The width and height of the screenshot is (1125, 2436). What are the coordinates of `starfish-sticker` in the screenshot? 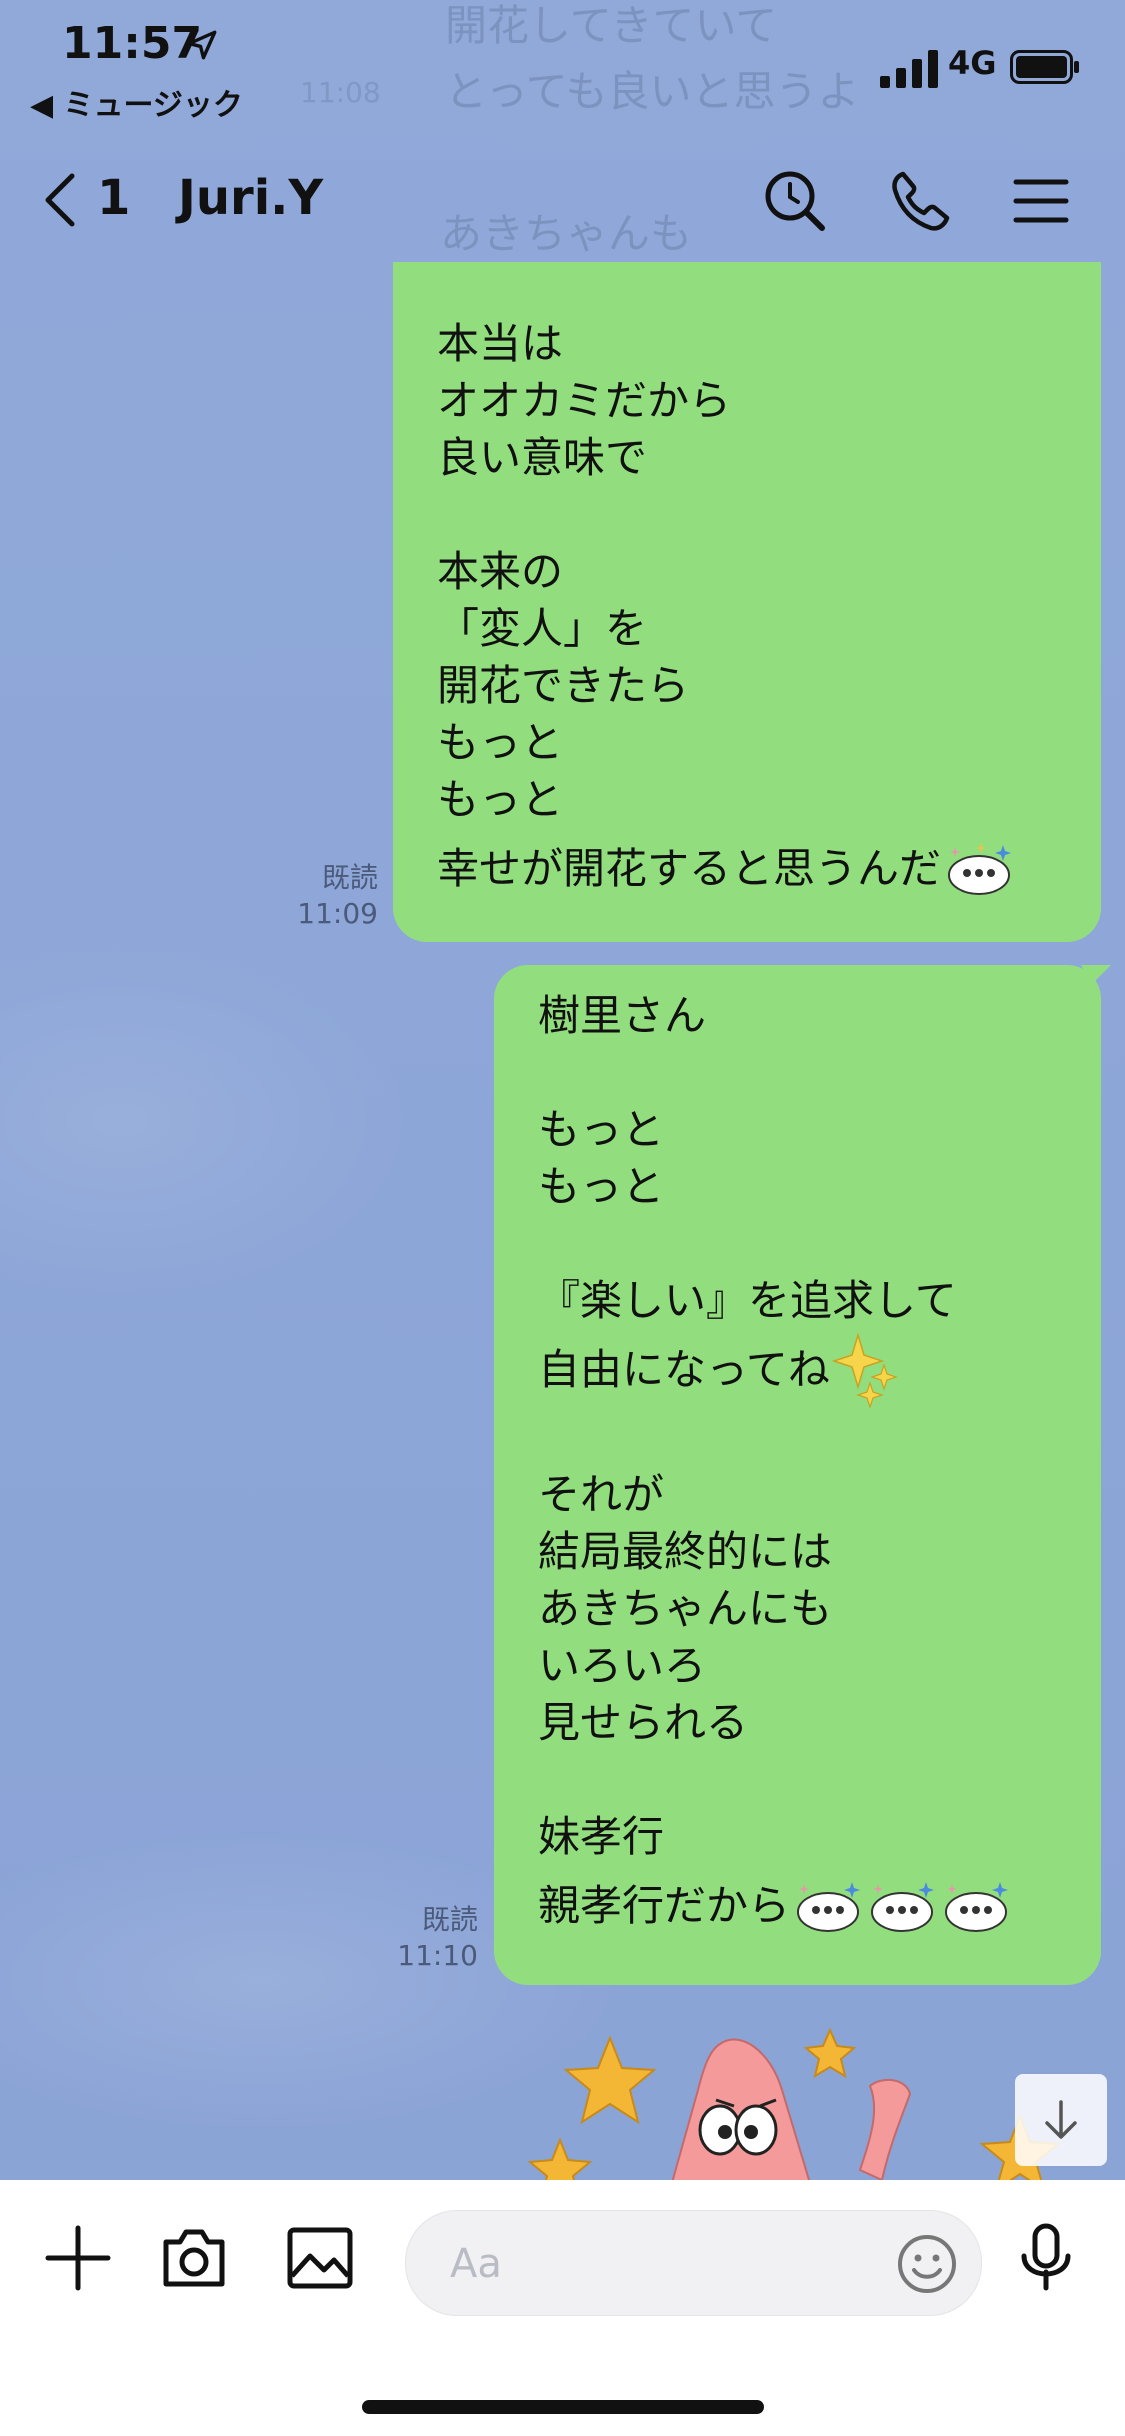 It's located at (800, 2100).